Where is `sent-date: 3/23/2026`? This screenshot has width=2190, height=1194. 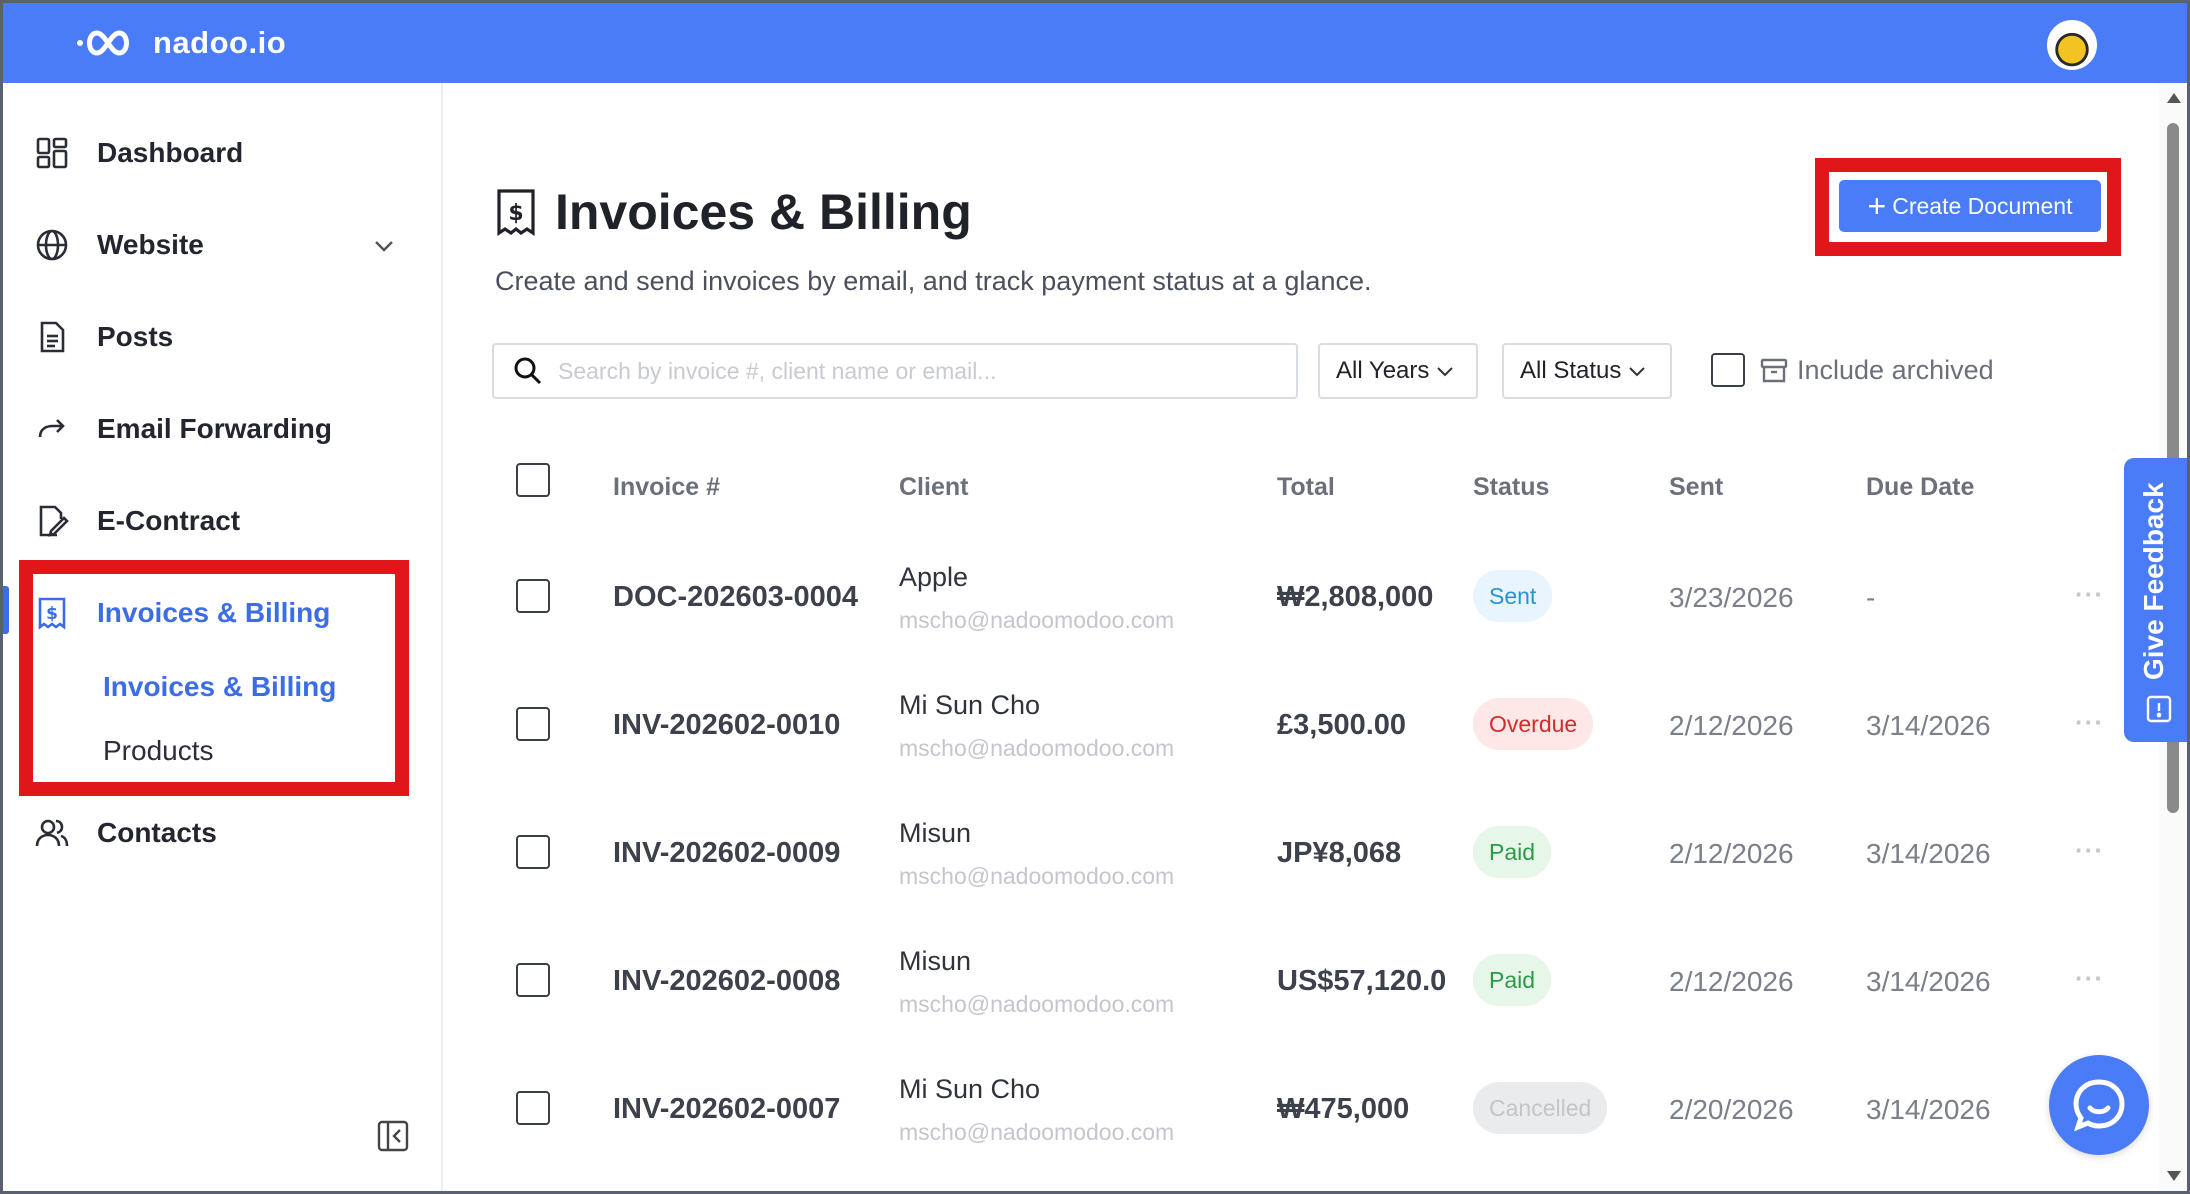 sent-date: 3/23/2026 is located at coordinates (1731, 597).